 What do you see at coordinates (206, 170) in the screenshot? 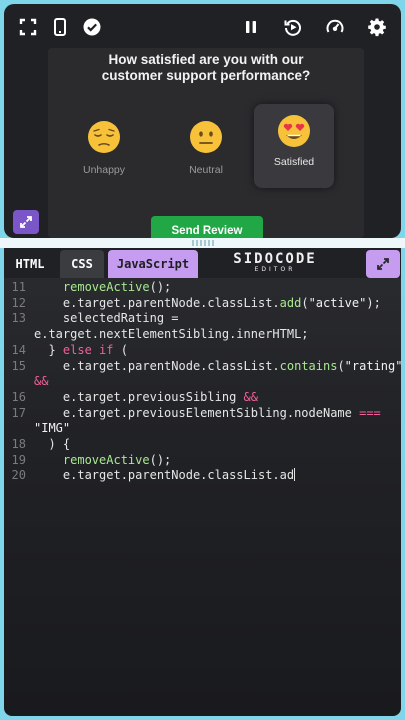
I see `rating-label-neutral: Neutral` at bounding box center [206, 170].